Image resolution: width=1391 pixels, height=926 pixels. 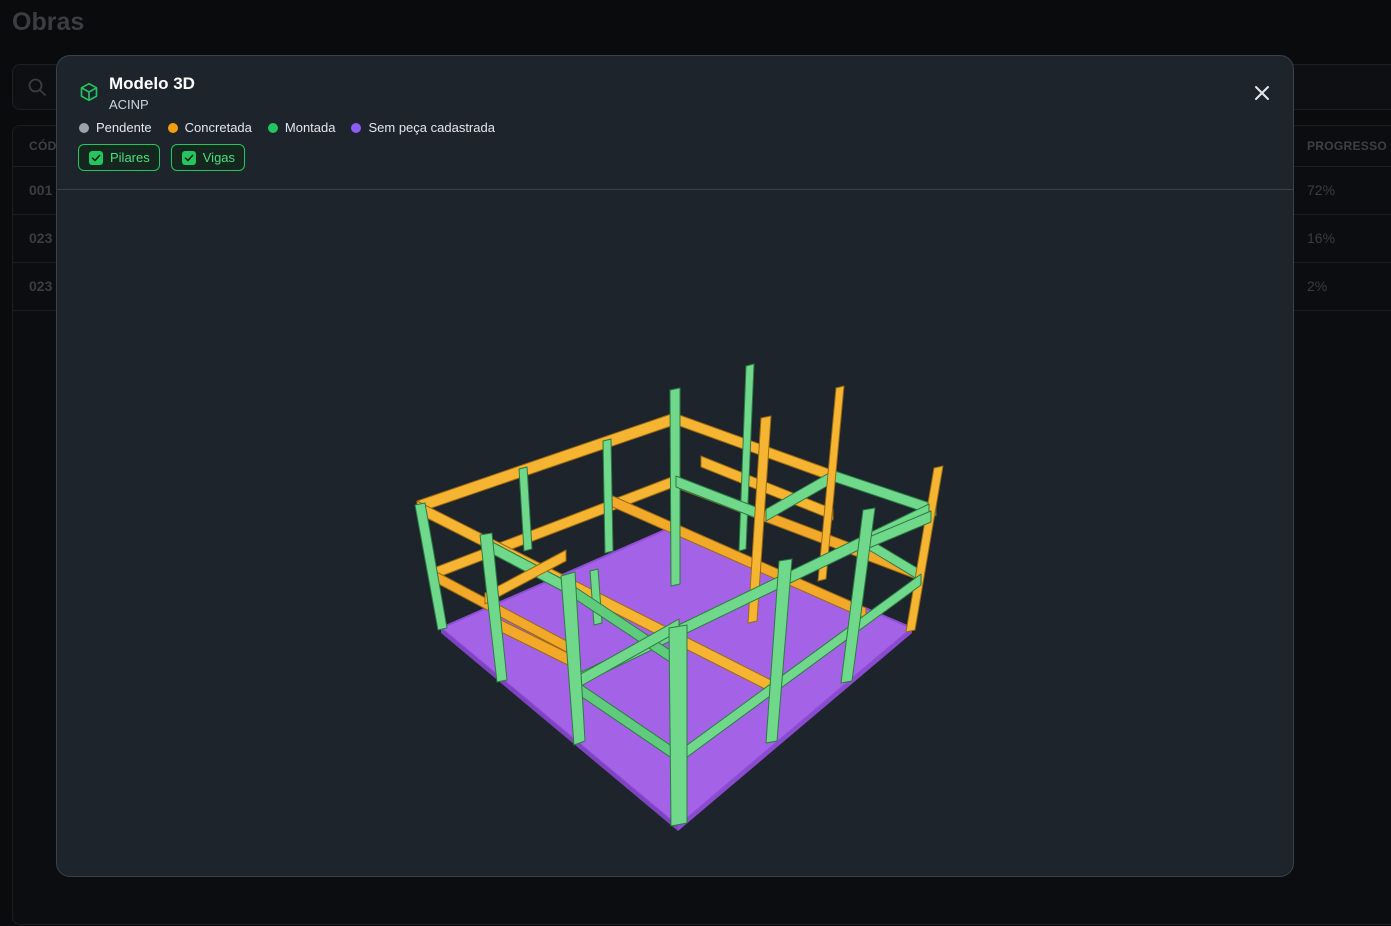 What do you see at coordinates (124, 127) in the screenshot?
I see `legend-label: Pendente` at bounding box center [124, 127].